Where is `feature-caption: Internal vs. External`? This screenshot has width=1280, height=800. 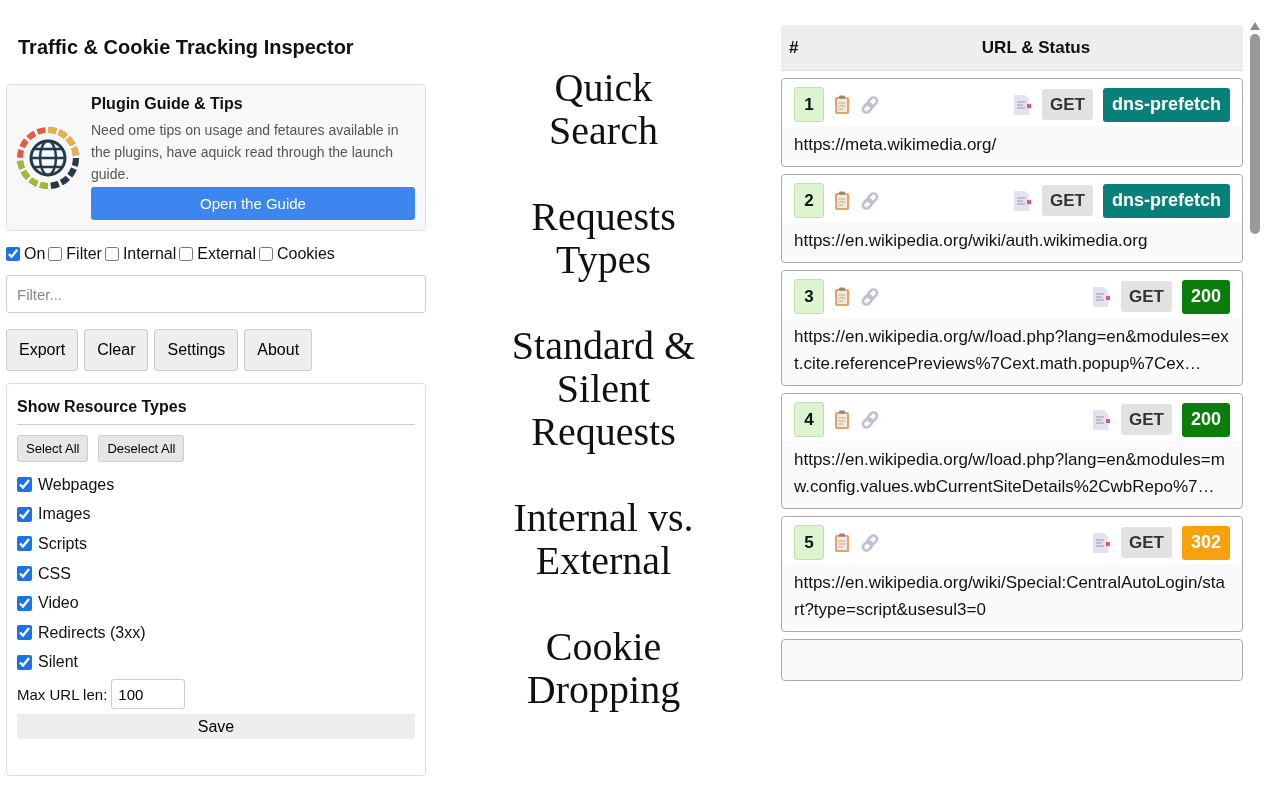
feature-caption: Internal vs. External is located at coordinates (603, 539).